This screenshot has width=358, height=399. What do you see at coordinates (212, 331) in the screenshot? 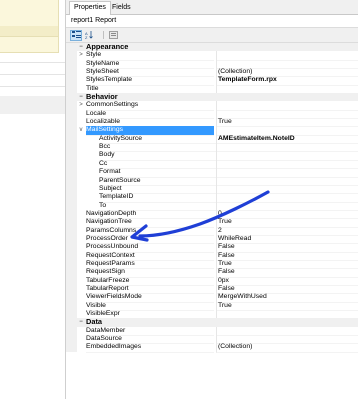
I see `property-row-datamember: DataMember` at bounding box center [212, 331].